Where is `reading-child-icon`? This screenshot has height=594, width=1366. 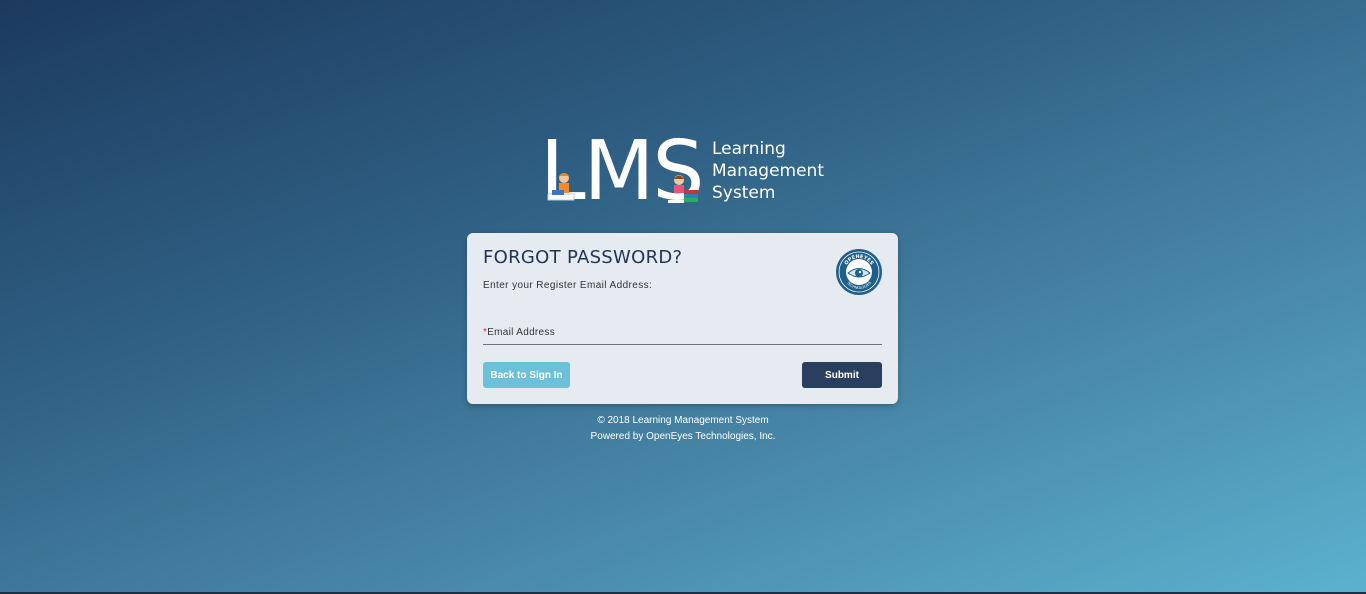
reading-child-icon is located at coordinates (561, 187).